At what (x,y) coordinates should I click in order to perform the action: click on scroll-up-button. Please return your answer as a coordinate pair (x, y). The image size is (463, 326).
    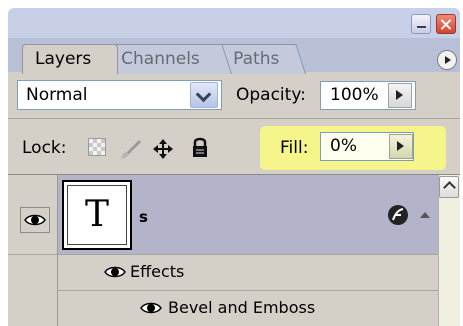
    Looking at the image, I should click on (449, 187).